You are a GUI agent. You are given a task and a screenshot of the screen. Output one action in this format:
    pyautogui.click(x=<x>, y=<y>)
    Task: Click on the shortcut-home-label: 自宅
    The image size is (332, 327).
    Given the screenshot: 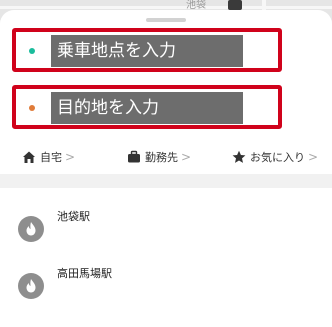 What is the action you would take?
    pyautogui.click(x=51, y=157)
    